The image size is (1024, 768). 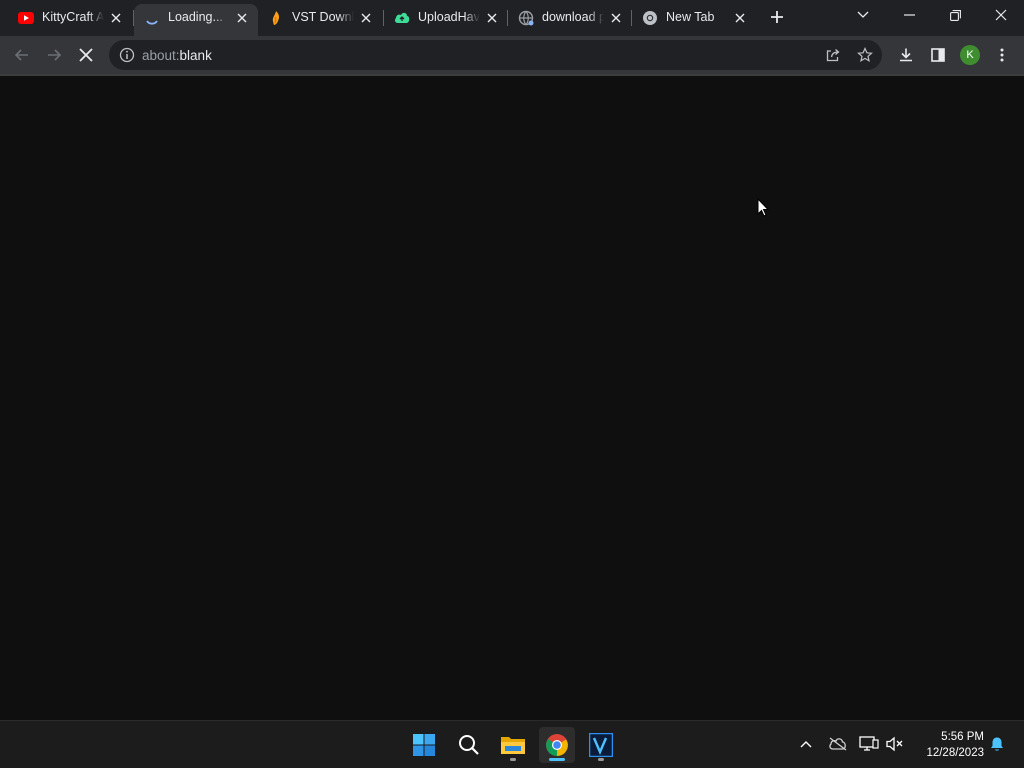 I want to click on side-panel-button, so click(x=938, y=55).